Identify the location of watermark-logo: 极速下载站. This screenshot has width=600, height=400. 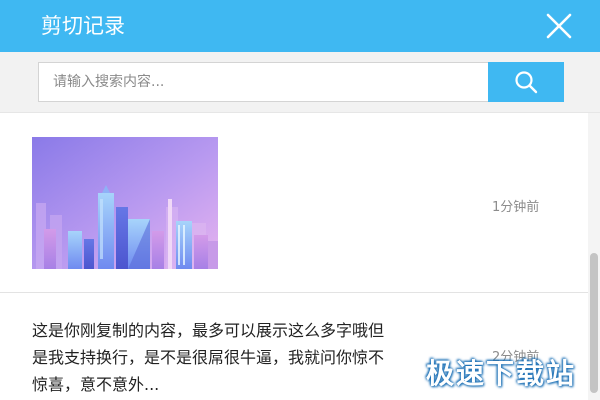
(501, 373).